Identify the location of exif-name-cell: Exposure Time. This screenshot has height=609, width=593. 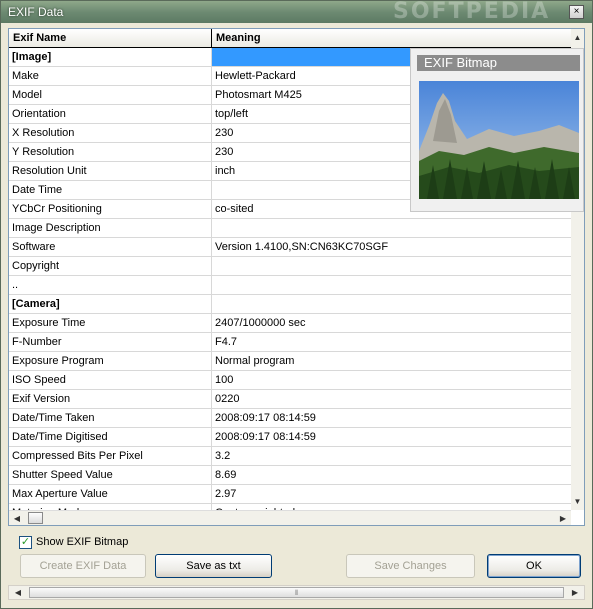
(110, 323).